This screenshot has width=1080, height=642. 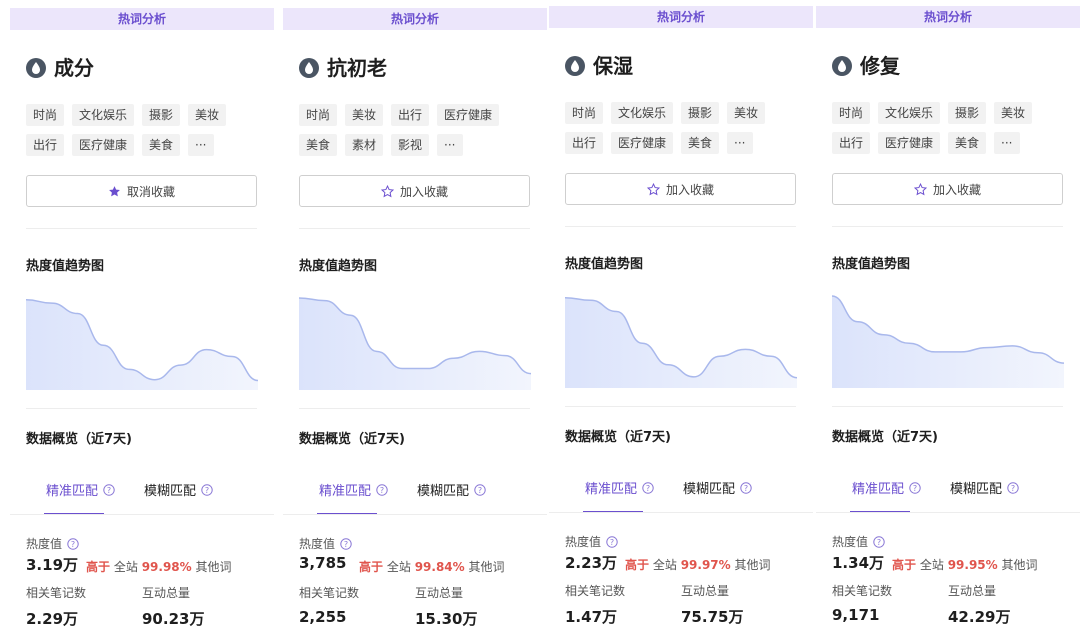 I want to click on keyword-row: 修复, so click(x=866, y=66).